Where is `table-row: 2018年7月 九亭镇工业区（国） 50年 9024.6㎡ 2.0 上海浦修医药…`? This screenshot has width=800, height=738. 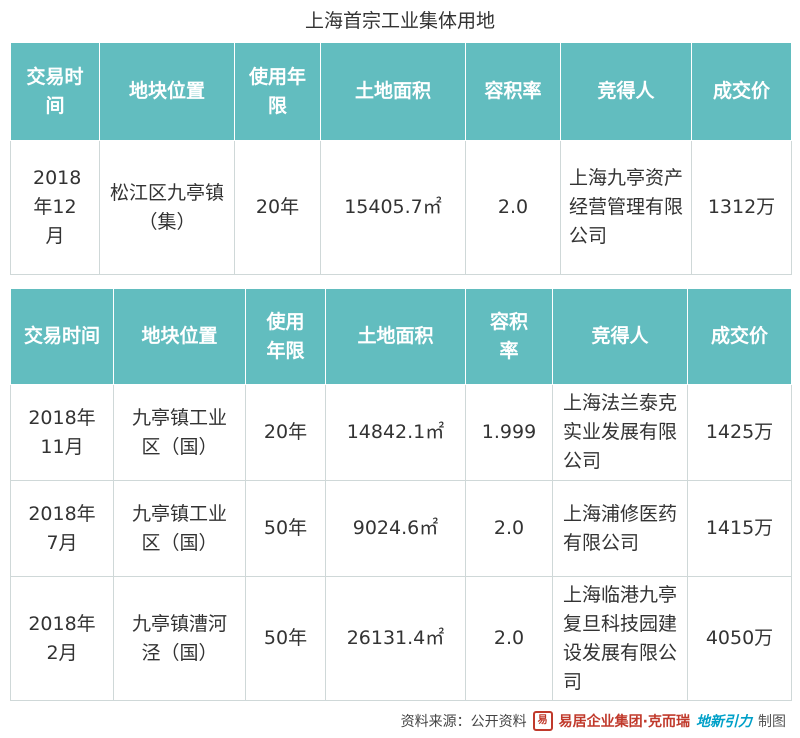
table-row: 2018年7月 九亭镇工业区（国） 50年 9024.6㎡ 2.0 上海浦修医药… is located at coordinates (401, 528).